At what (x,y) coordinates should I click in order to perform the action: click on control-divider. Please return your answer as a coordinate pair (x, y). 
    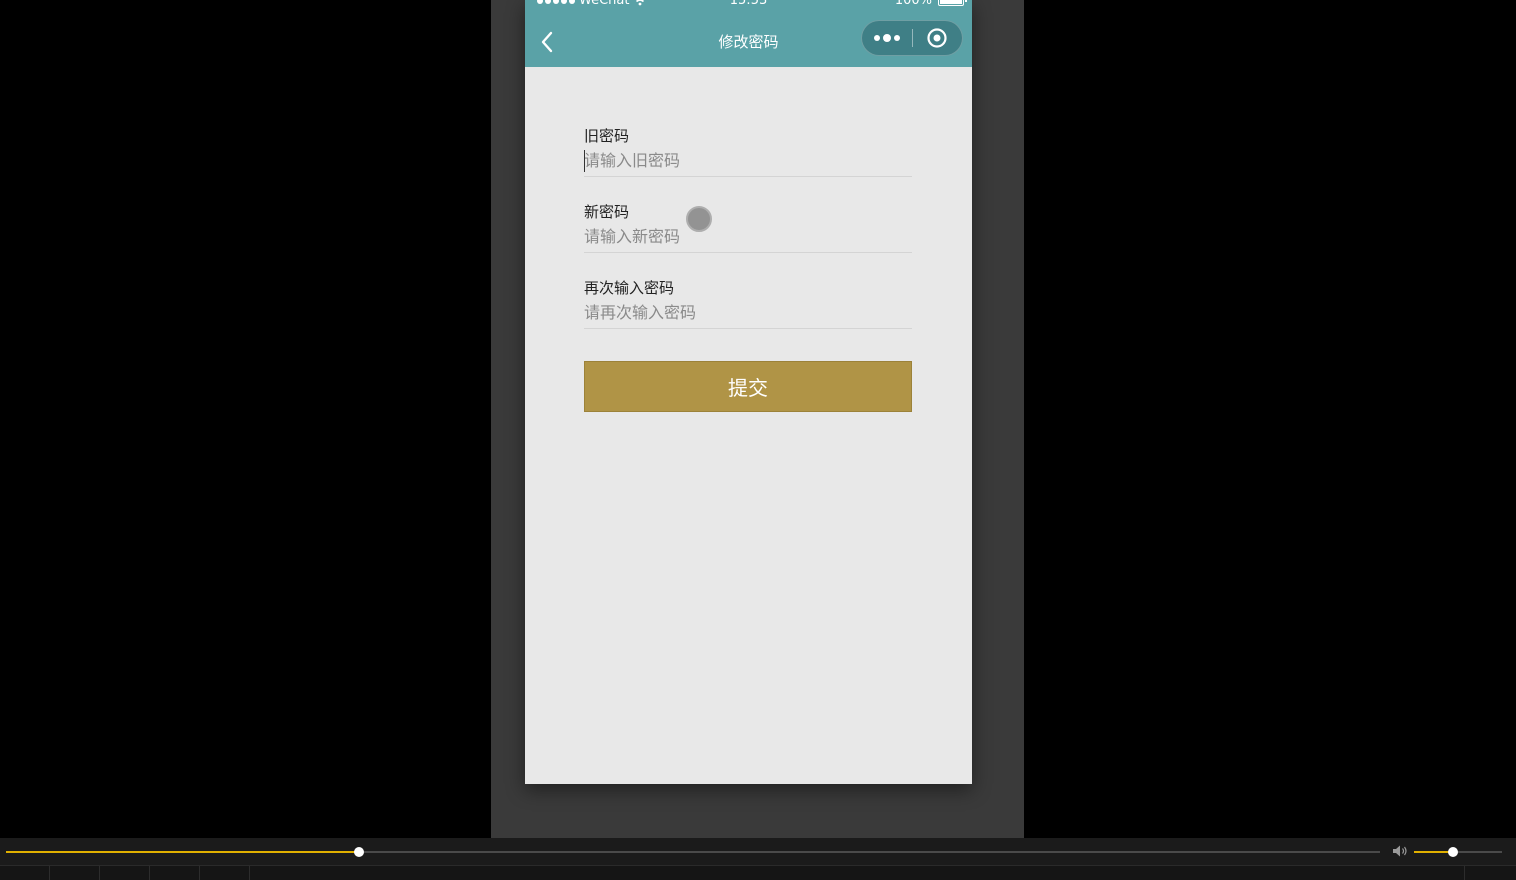
    Looking at the image, I should click on (1464, 873).